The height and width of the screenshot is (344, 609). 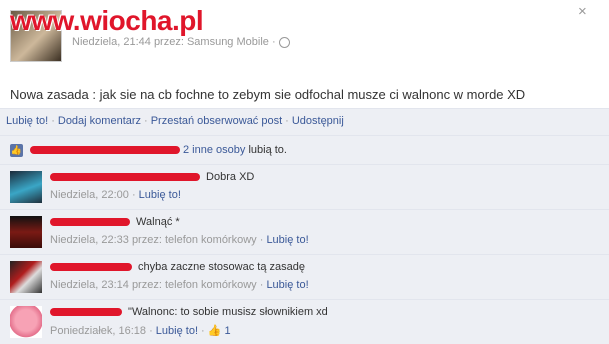 I want to click on comment-body: Walnąć *, so click(x=115, y=222).